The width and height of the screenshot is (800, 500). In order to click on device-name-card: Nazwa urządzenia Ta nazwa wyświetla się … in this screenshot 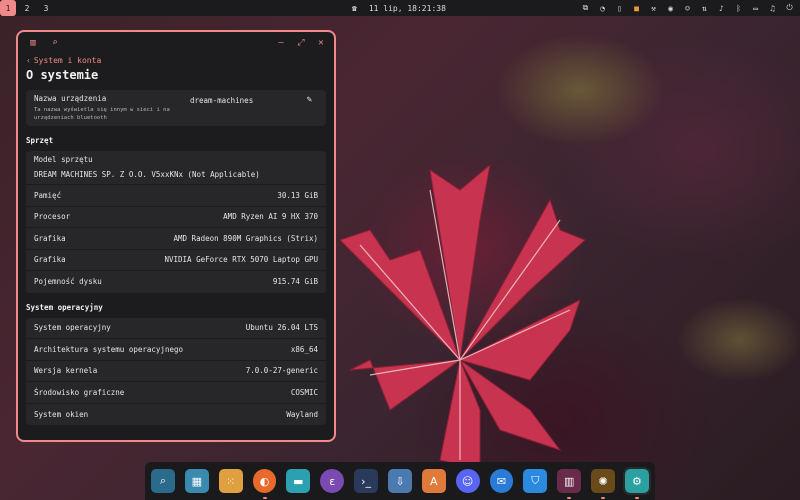, I will do `click(176, 108)`.